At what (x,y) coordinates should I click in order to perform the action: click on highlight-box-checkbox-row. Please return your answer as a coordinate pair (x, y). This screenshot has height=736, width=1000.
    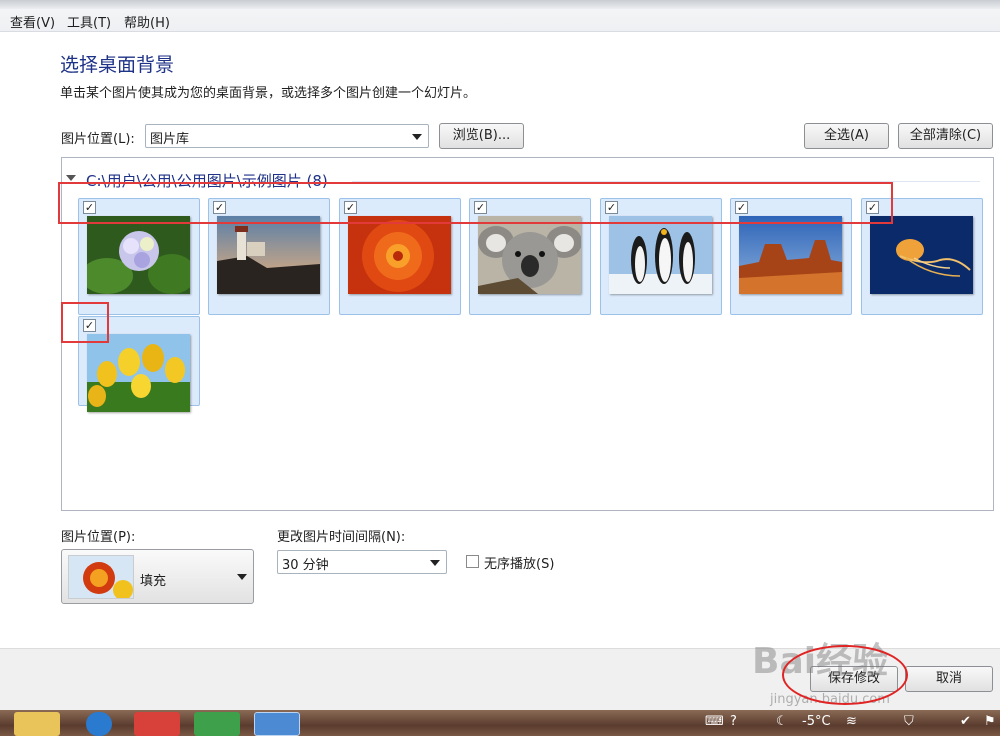
    Looking at the image, I should click on (475, 203).